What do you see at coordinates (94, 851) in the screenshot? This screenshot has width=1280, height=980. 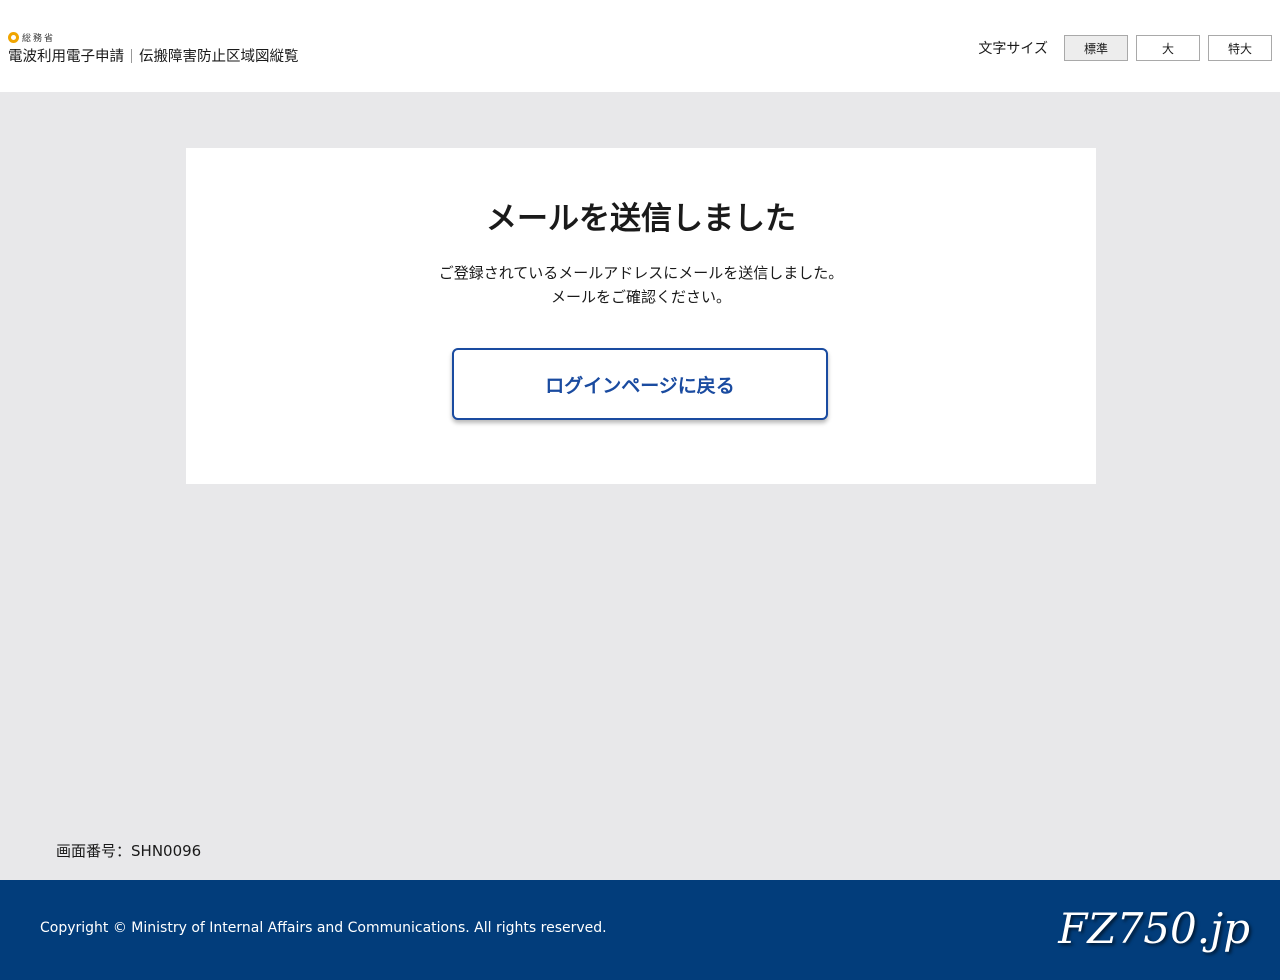 I see `screen-id-label: 画面番号：` at bounding box center [94, 851].